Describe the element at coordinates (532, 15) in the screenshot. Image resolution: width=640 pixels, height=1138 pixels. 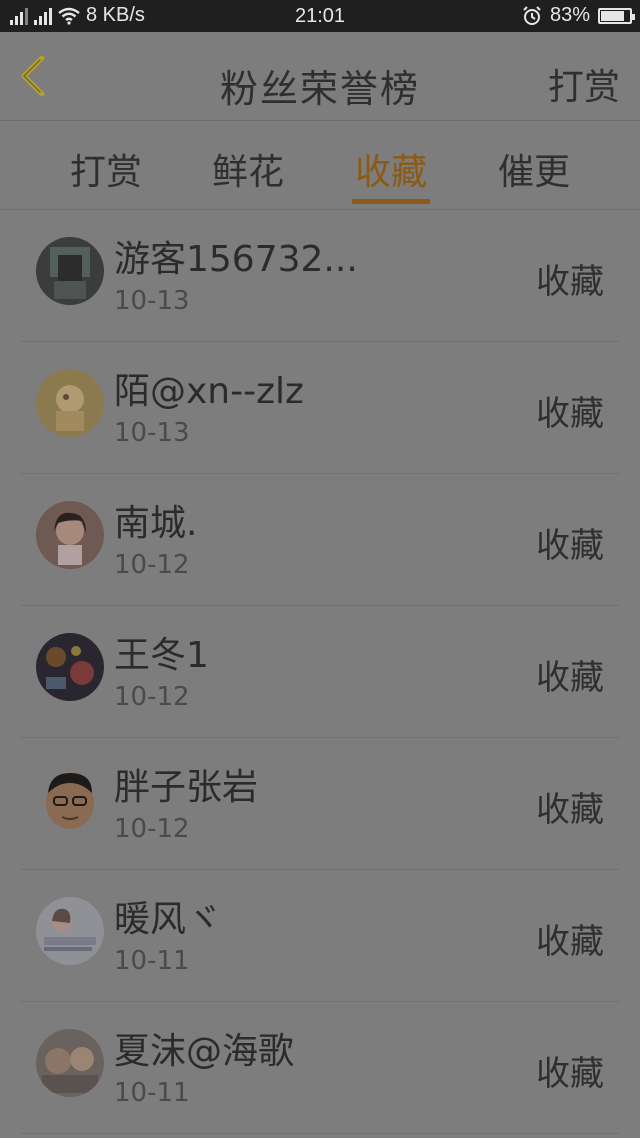
I see `alarm-icon` at that location.